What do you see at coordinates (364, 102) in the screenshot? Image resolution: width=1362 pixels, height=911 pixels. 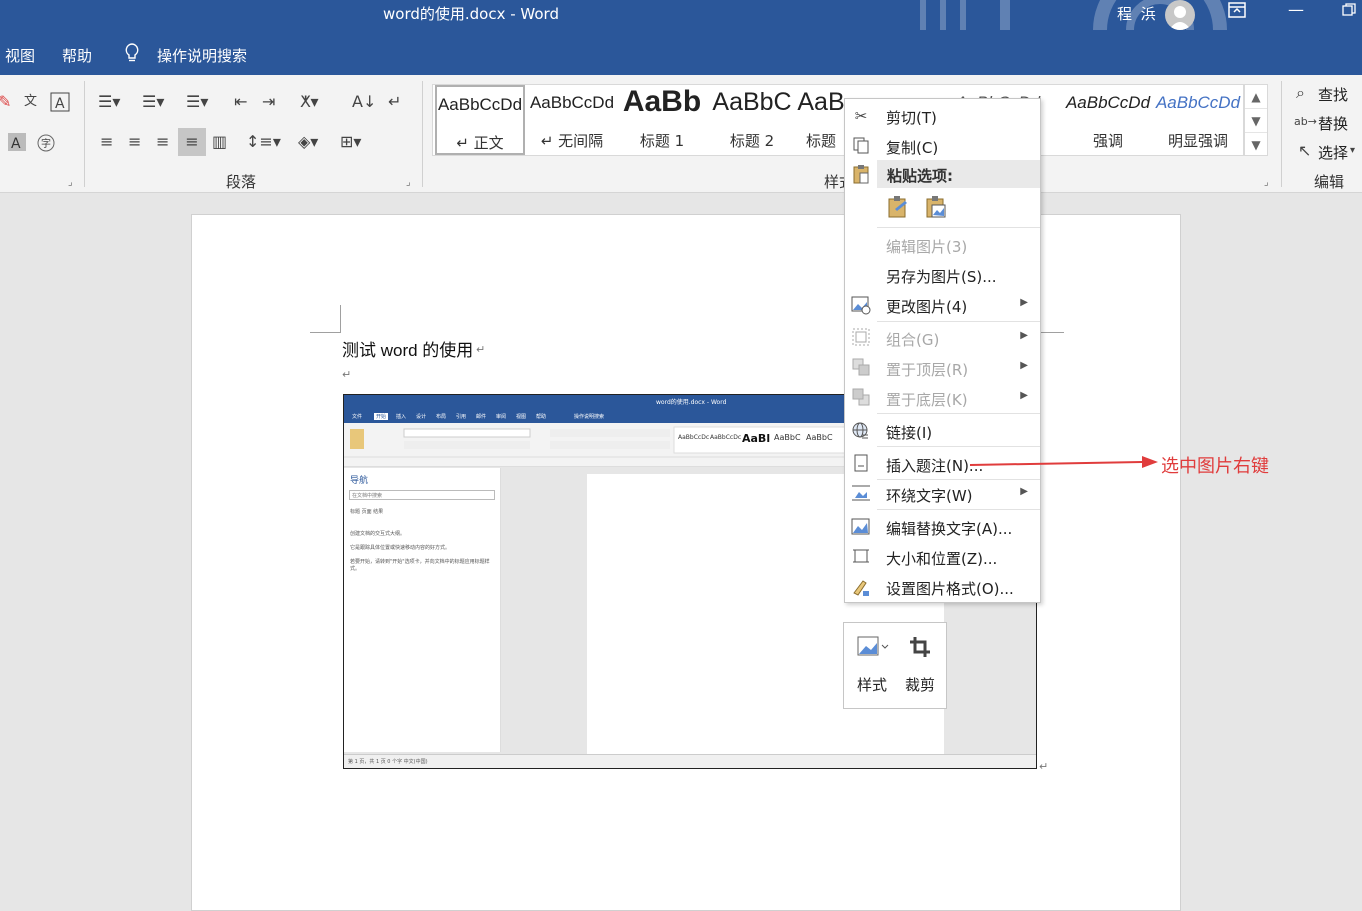 I see `sort-icon: A↓` at bounding box center [364, 102].